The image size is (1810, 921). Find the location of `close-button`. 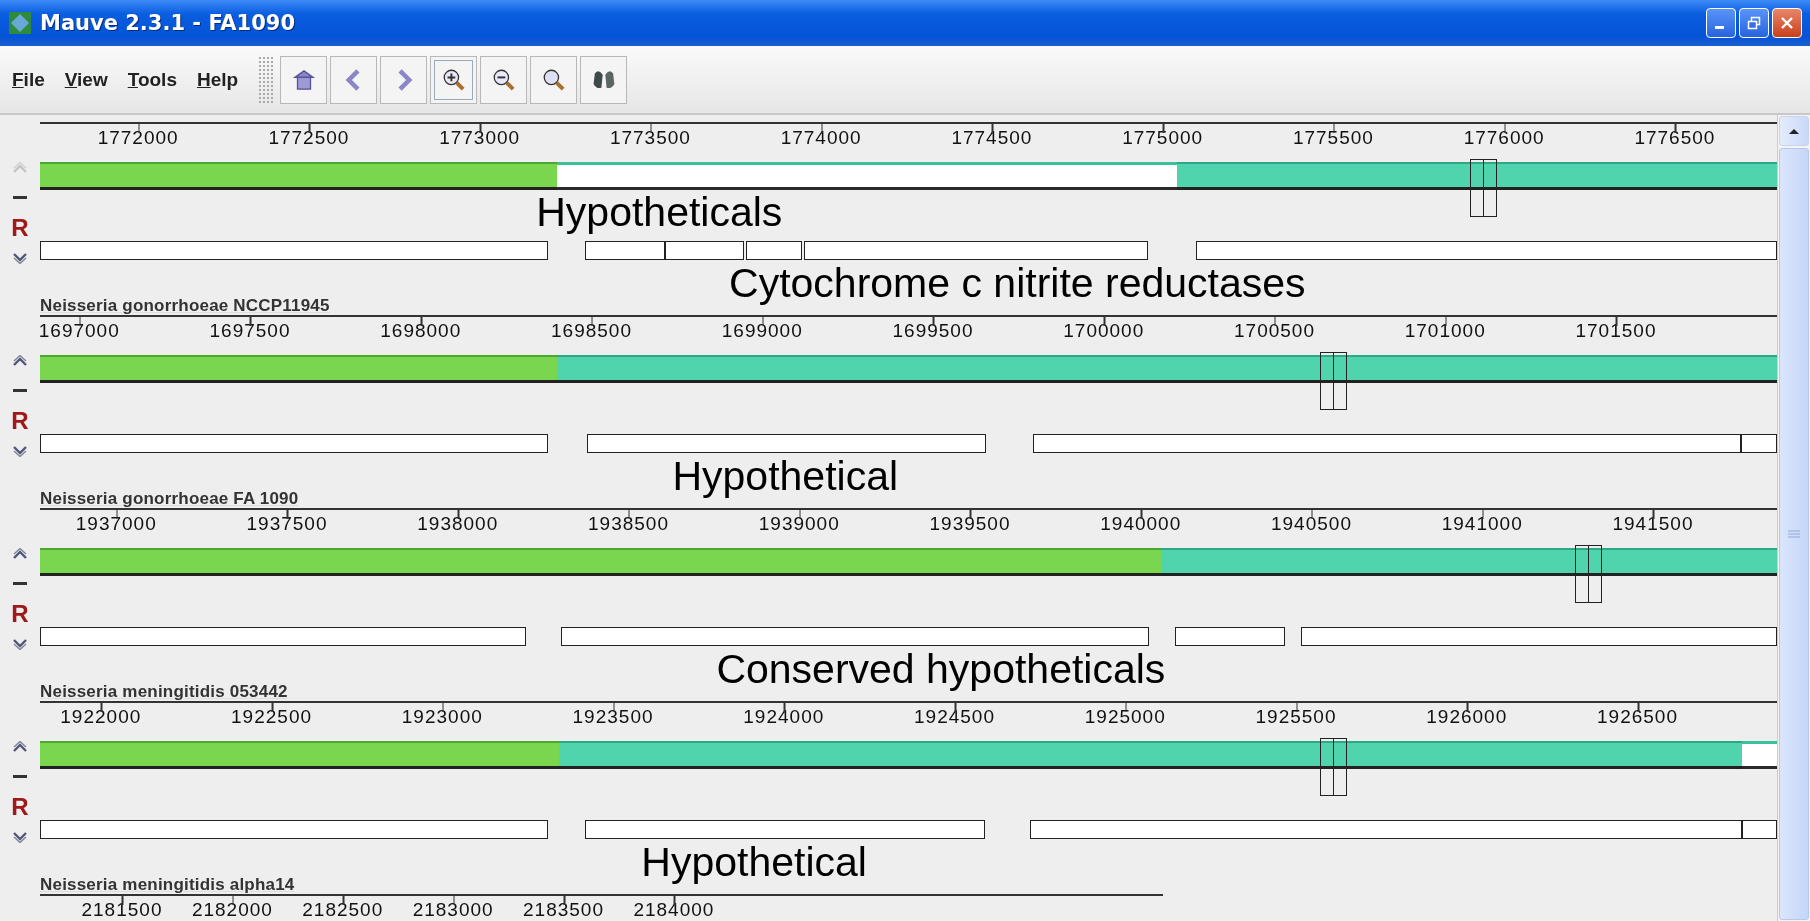

close-button is located at coordinates (1787, 23).